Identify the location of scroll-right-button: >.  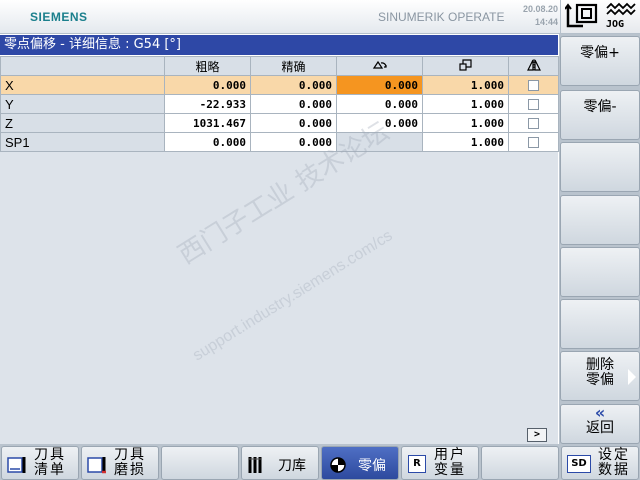
(537, 435).